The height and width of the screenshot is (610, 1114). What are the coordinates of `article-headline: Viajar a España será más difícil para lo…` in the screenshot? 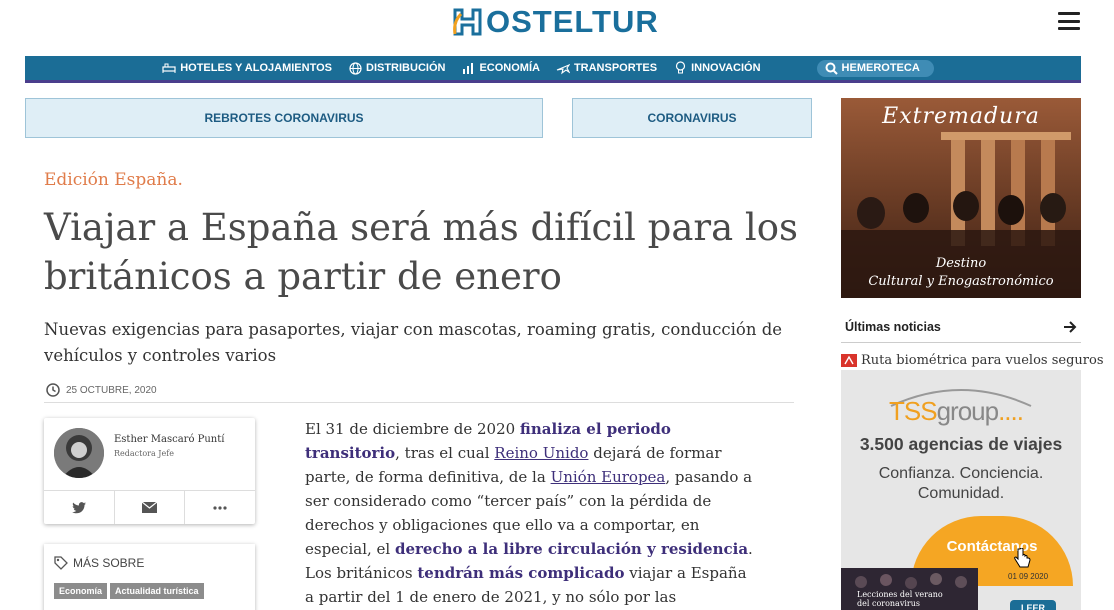 It's located at (424, 252).